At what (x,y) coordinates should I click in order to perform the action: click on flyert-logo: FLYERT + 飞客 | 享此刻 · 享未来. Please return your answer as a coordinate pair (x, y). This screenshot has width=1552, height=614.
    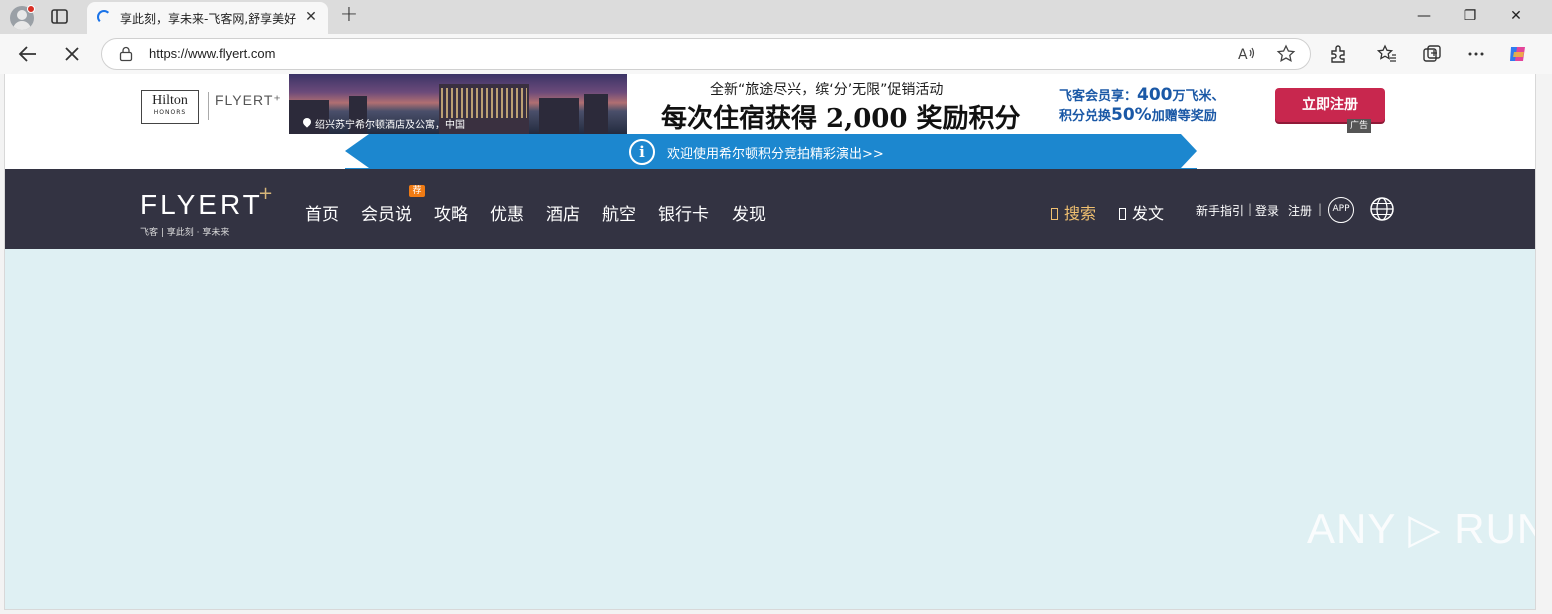
    Looking at the image, I should click on (210, 210).